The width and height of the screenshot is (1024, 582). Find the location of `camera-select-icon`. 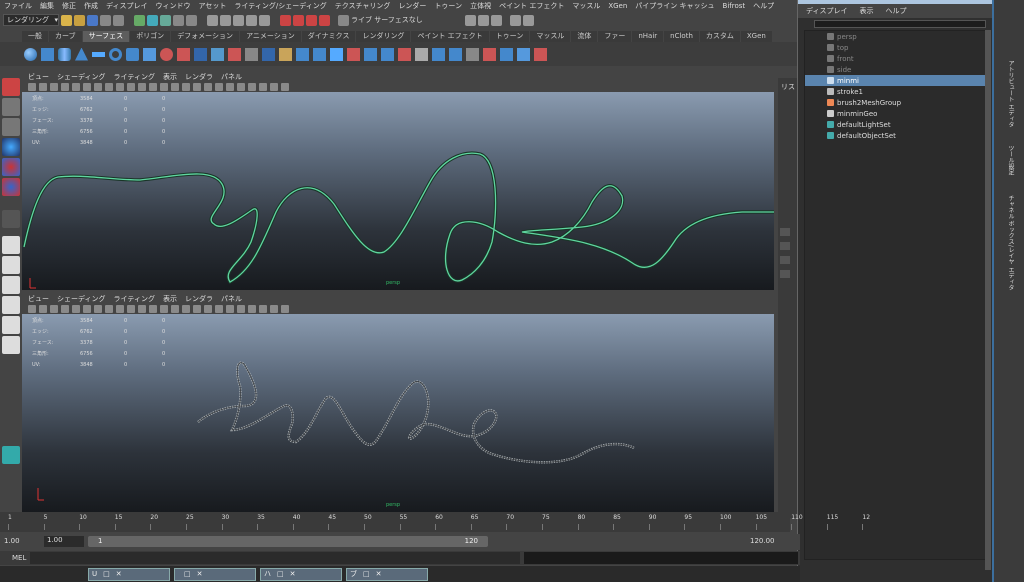

camera-select-icon is located at coordinates (32, 309).